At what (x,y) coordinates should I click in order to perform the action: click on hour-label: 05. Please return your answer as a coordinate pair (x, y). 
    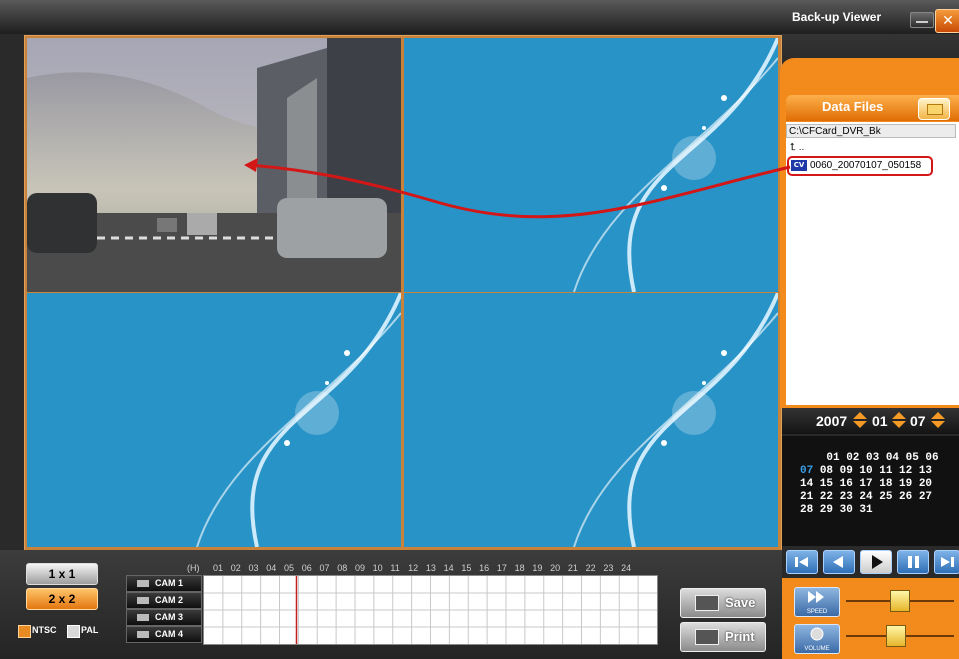
    Looking at the image, I should click on (288, 568).